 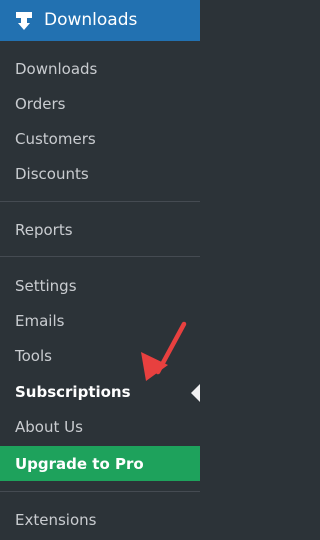 I want to click on menu-item-downloads: Downloads, so click(x=100, y=69).